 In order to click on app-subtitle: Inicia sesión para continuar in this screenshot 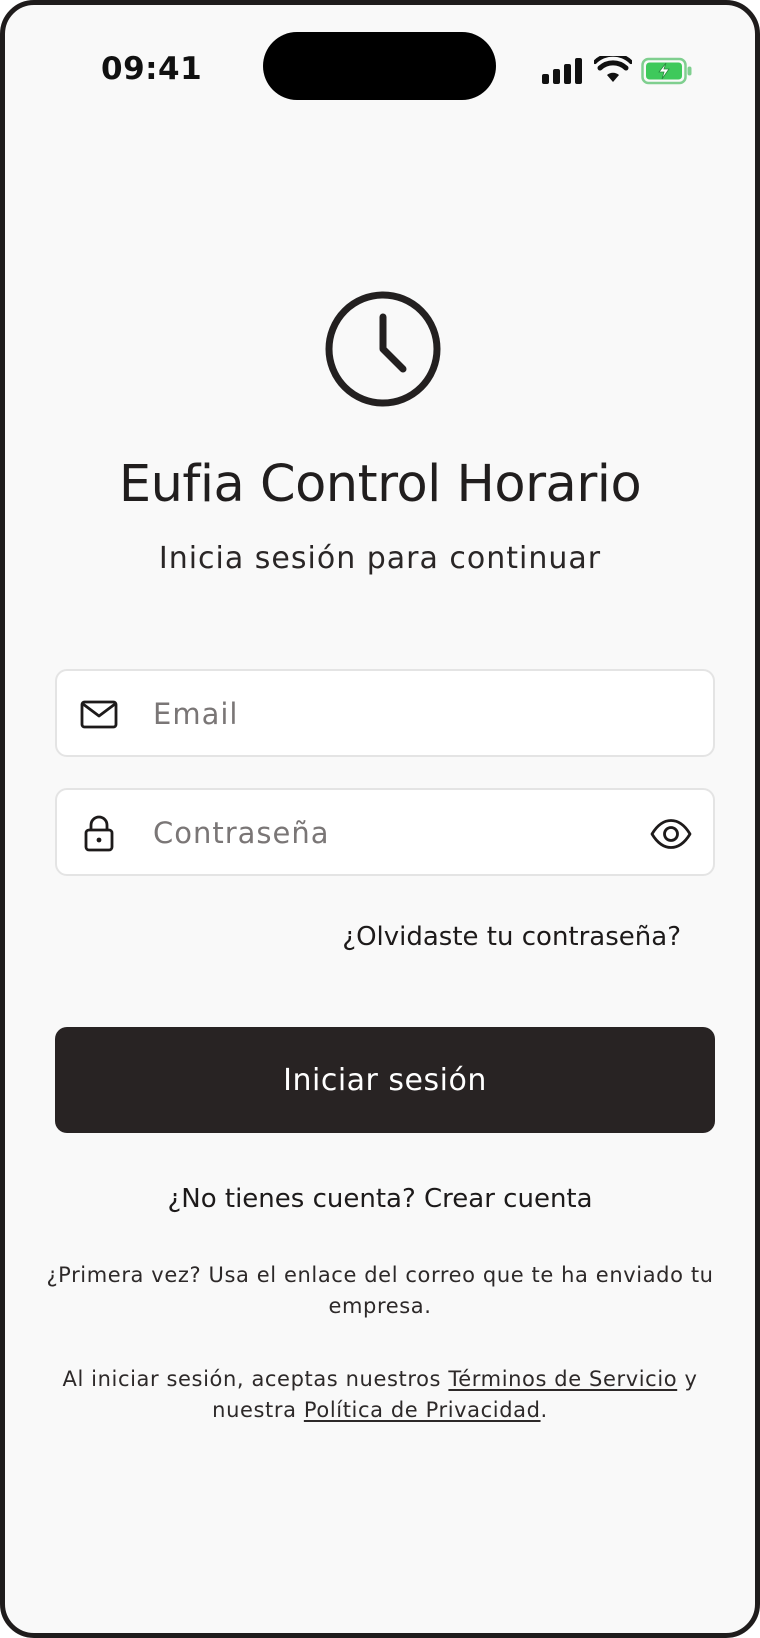, I will do `click(380, 558)`.